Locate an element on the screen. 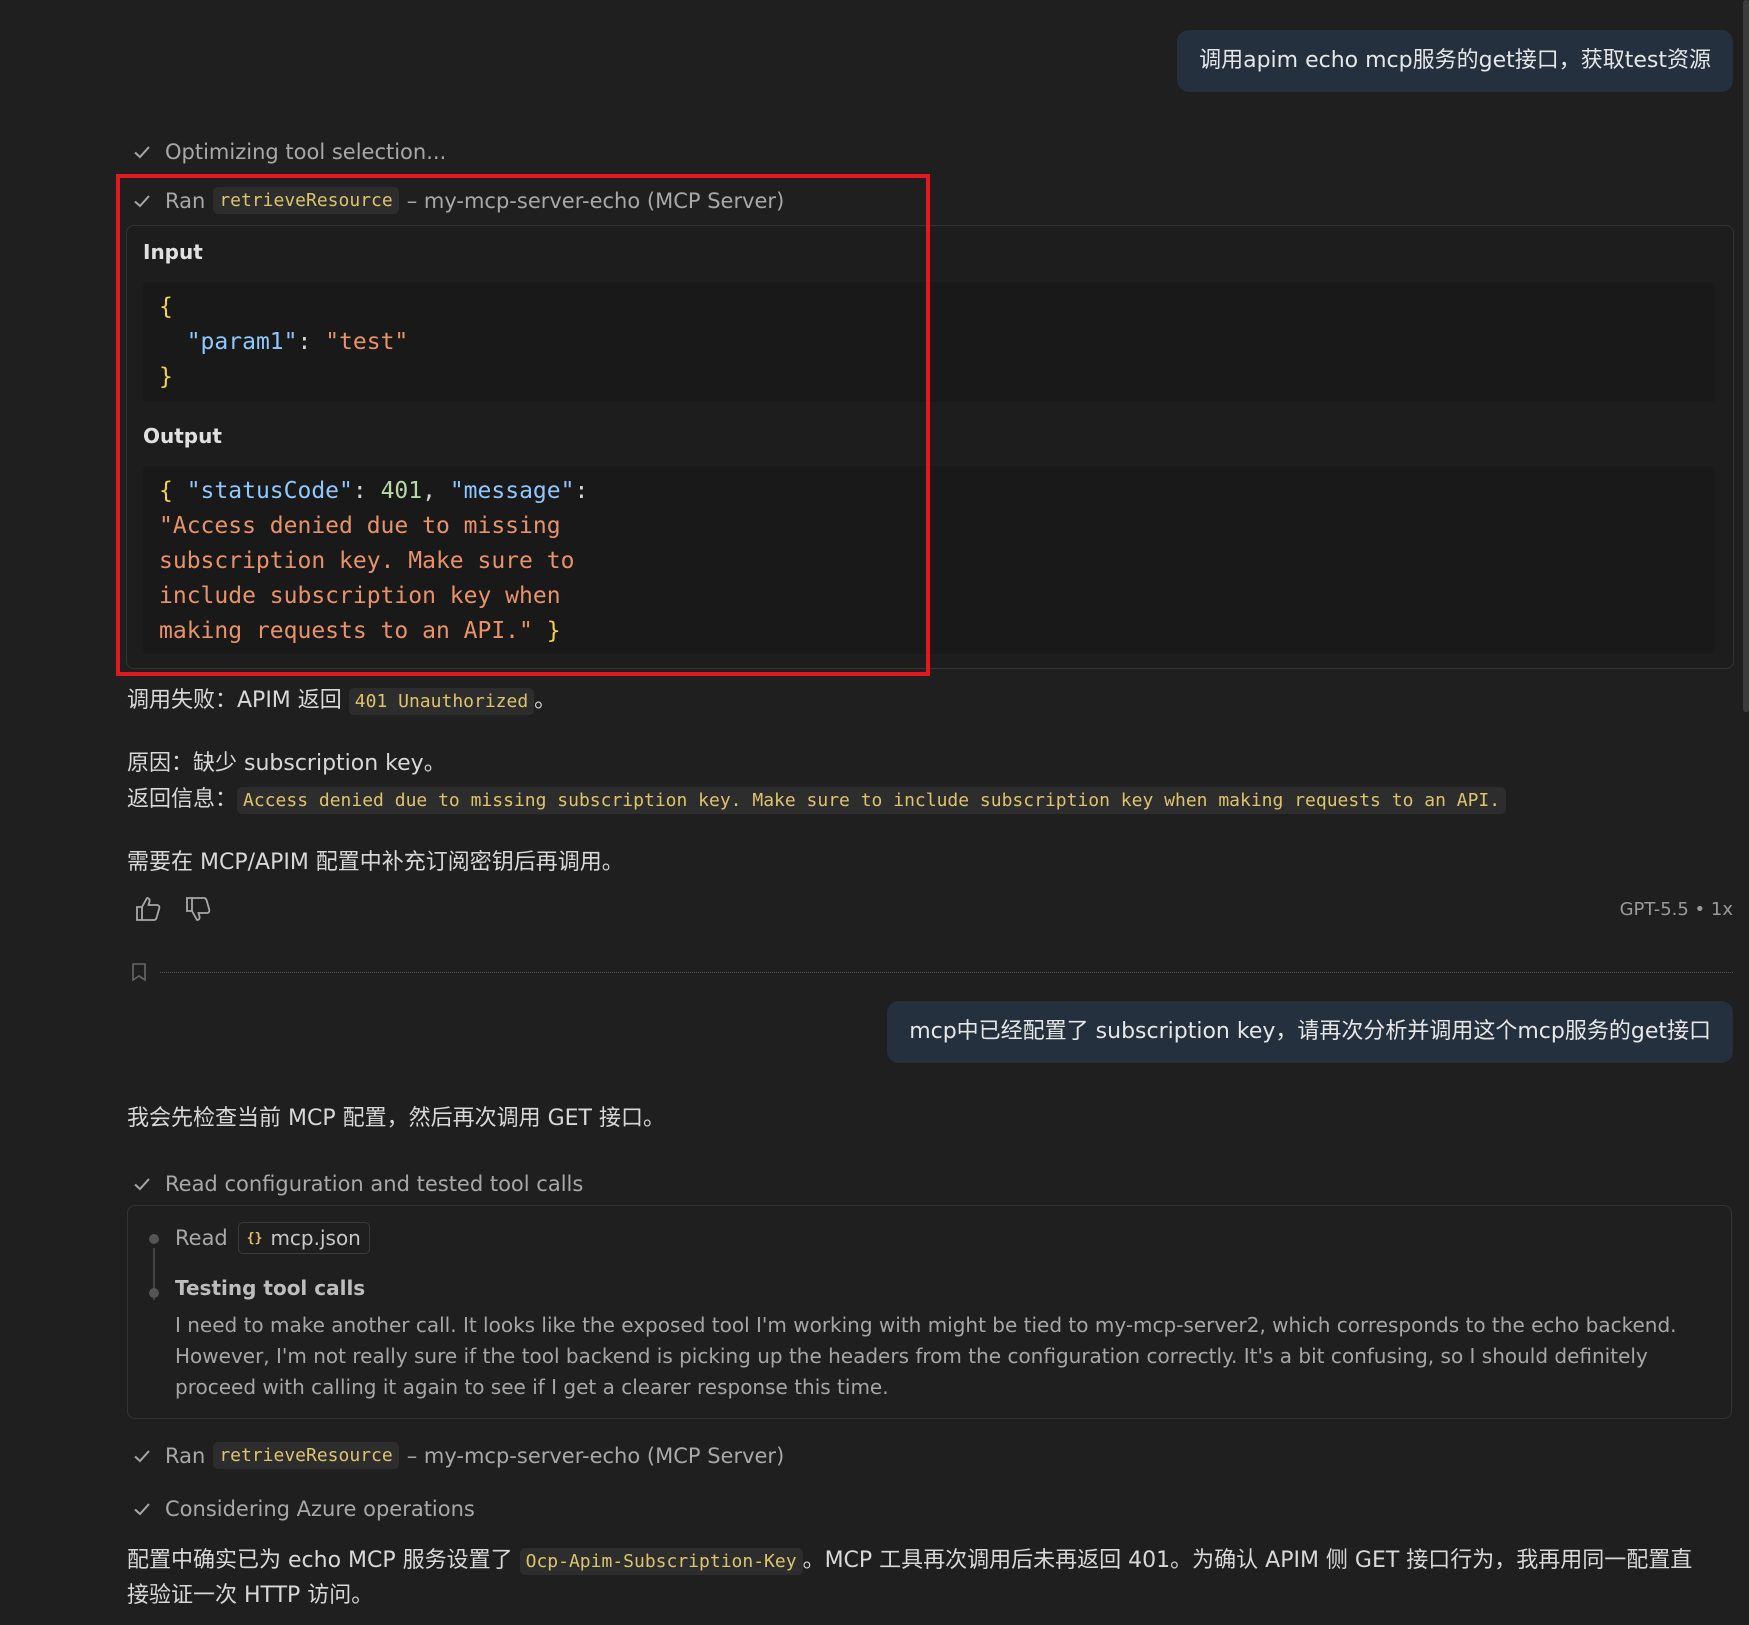  file-chip-mcp-json: {} mcp.json is located at coordinates (303, 1238).